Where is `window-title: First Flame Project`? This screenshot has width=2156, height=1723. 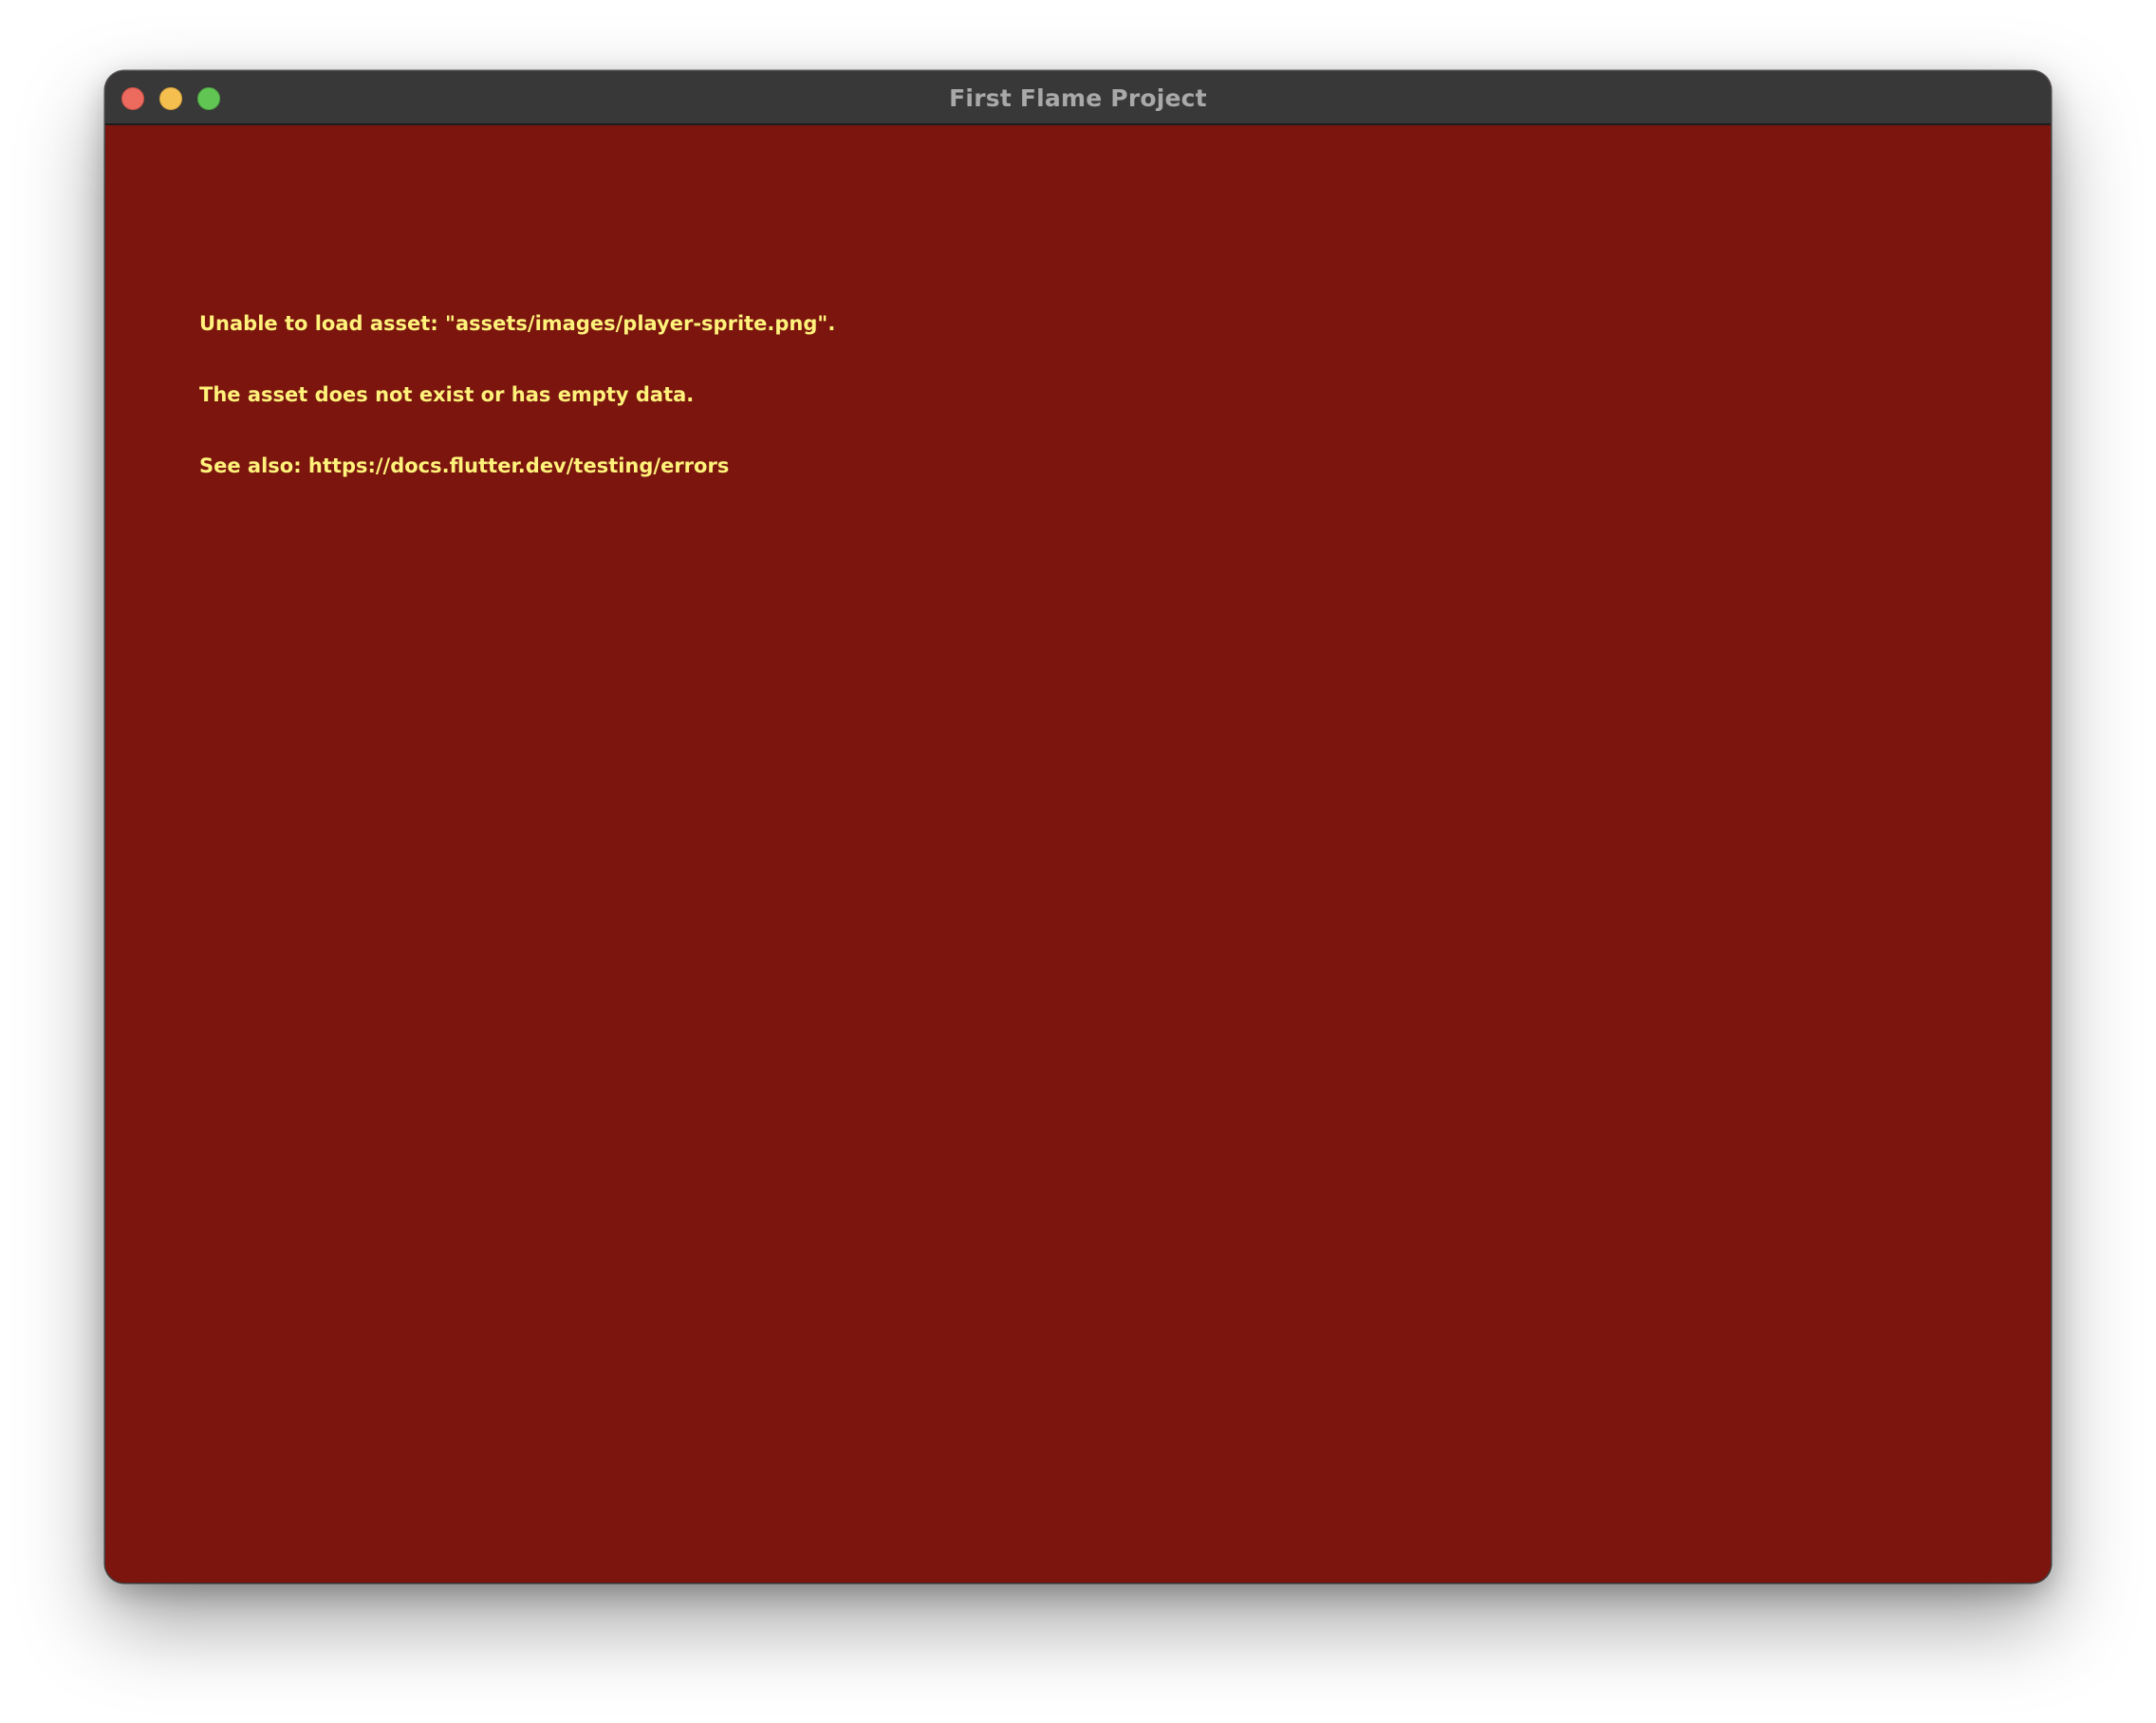
window-title: First Flame Project is located at coordinates (1078, 98).